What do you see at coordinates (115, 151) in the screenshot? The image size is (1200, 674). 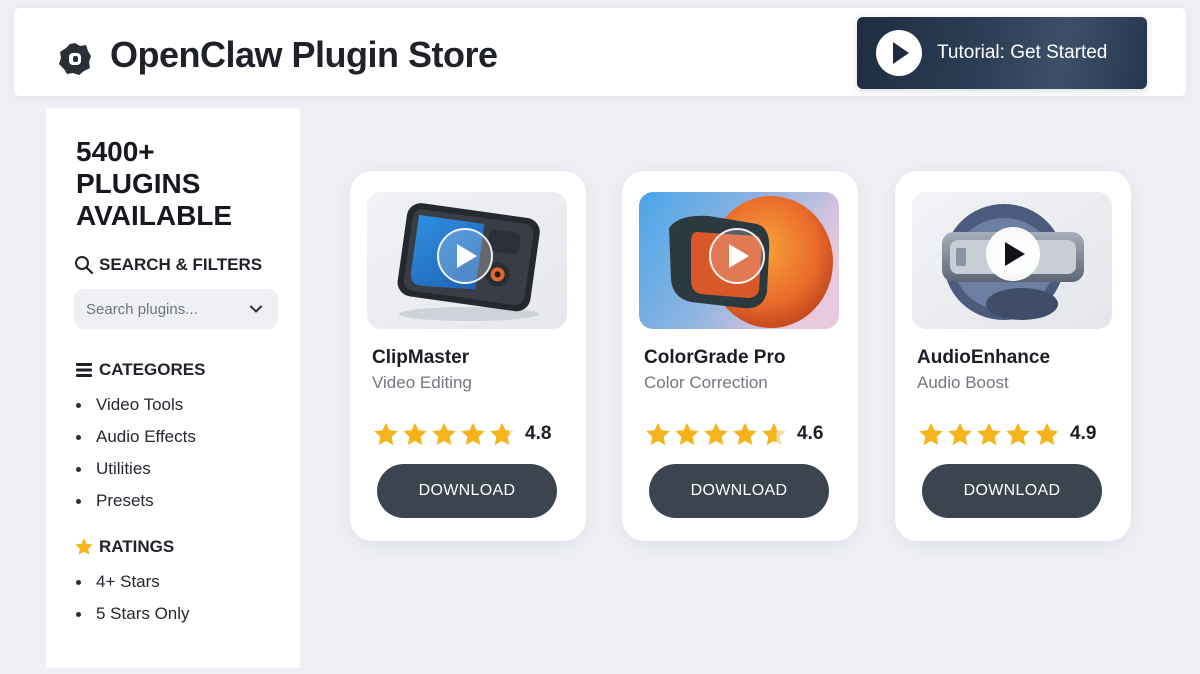 I see `plugins-count-line: 5400+` at bounding box center [115, 151].